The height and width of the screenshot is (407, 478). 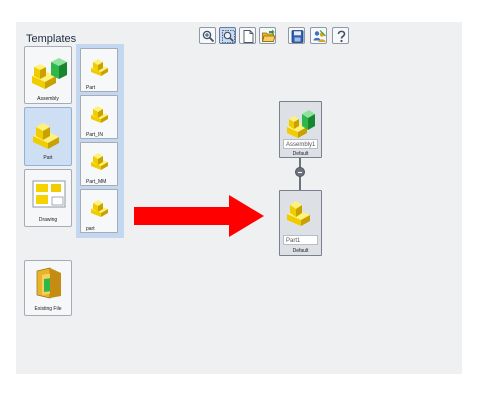 I want to click on zoom-fit-icon, so click(x=228, y=36).